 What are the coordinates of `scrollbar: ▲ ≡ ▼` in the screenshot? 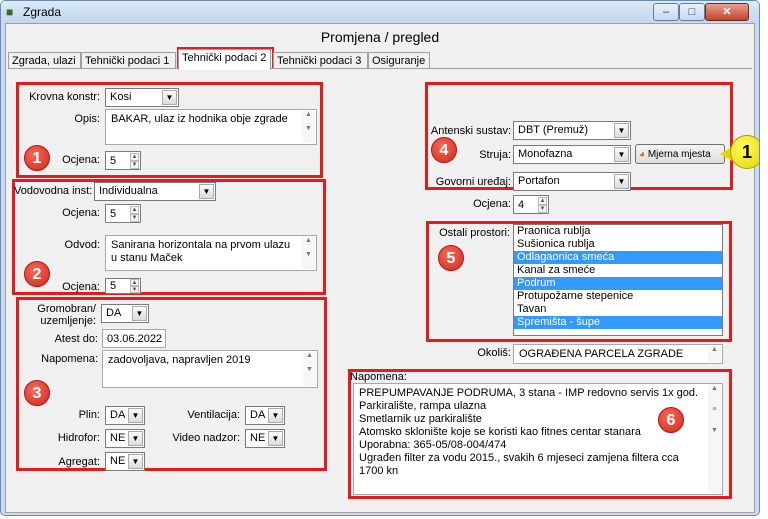 It's located at (714, 439).